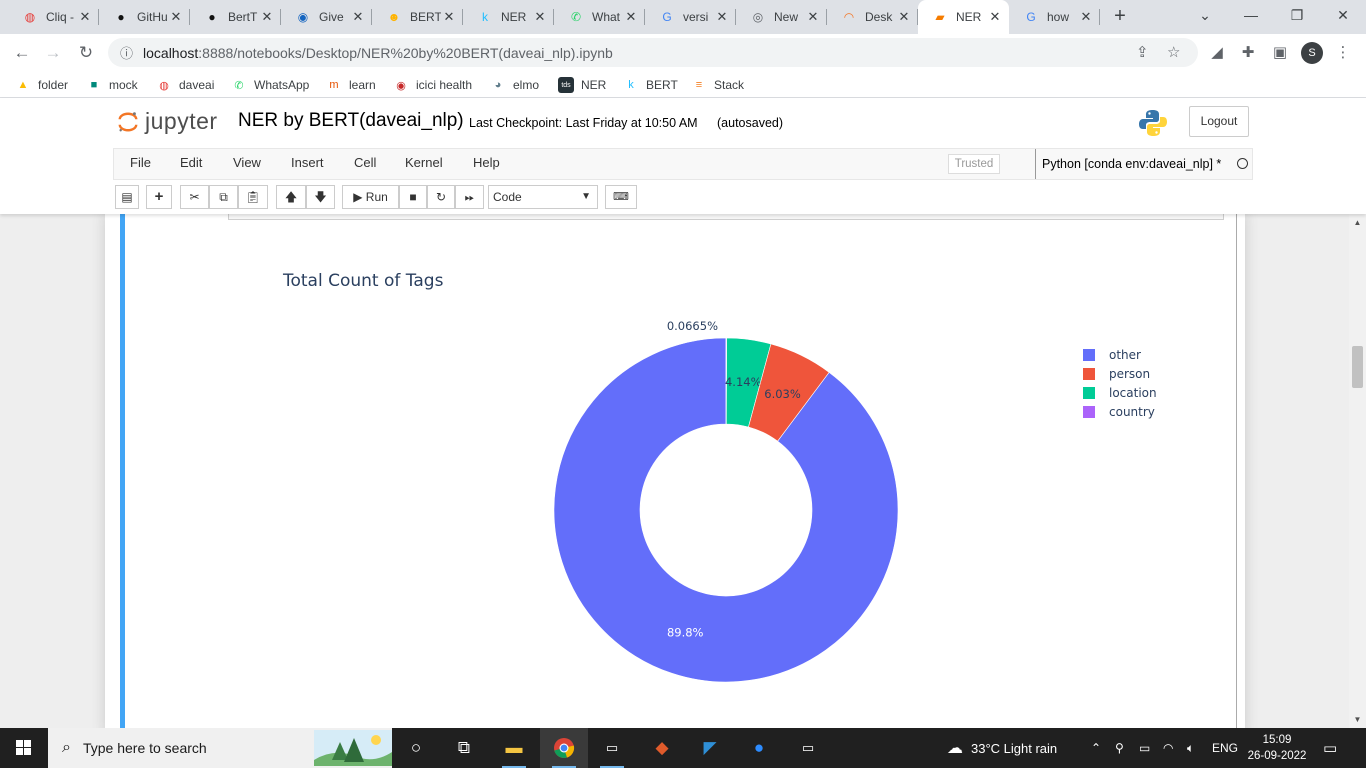 This screenshot has height=768, width=1366. What do you see at coordinates (1120, 411) in the screenshot?
I see `legend-item: country` at bounding box center [1120, 411].